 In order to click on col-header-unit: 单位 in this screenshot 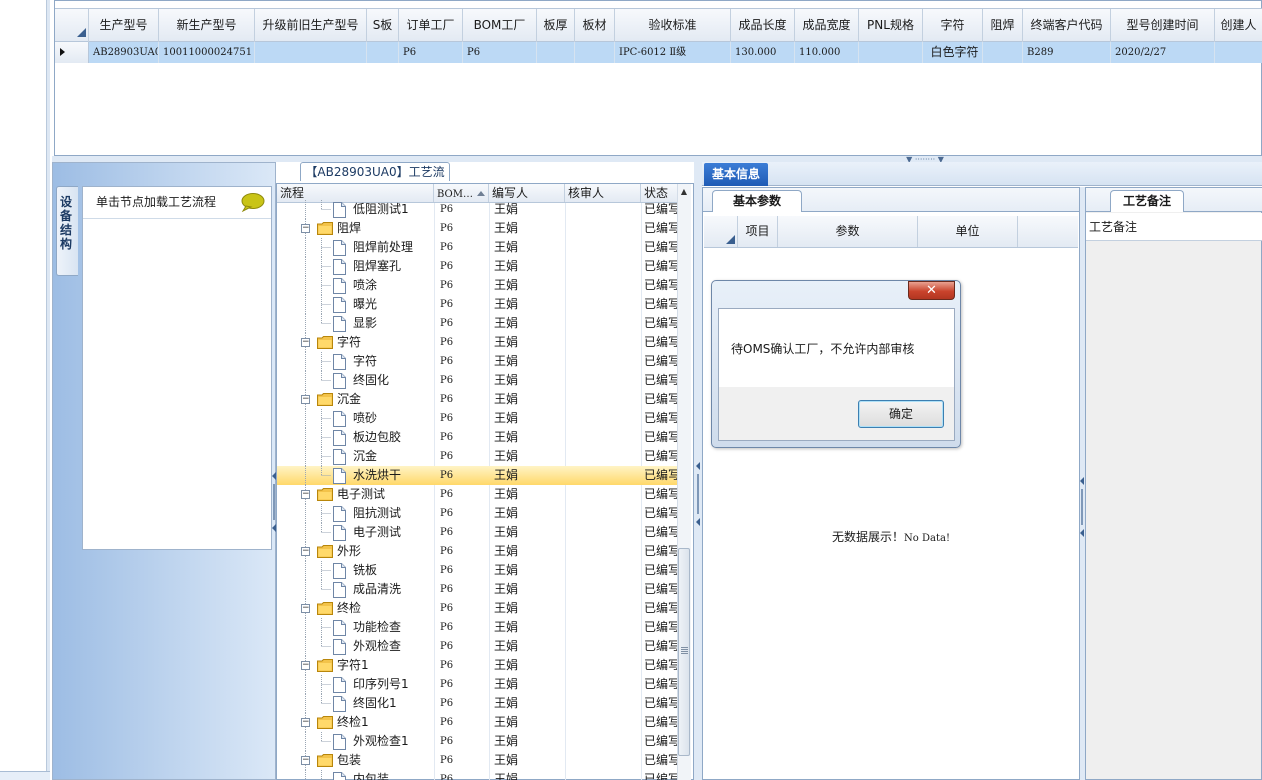, I will do `click(968, 231)`.